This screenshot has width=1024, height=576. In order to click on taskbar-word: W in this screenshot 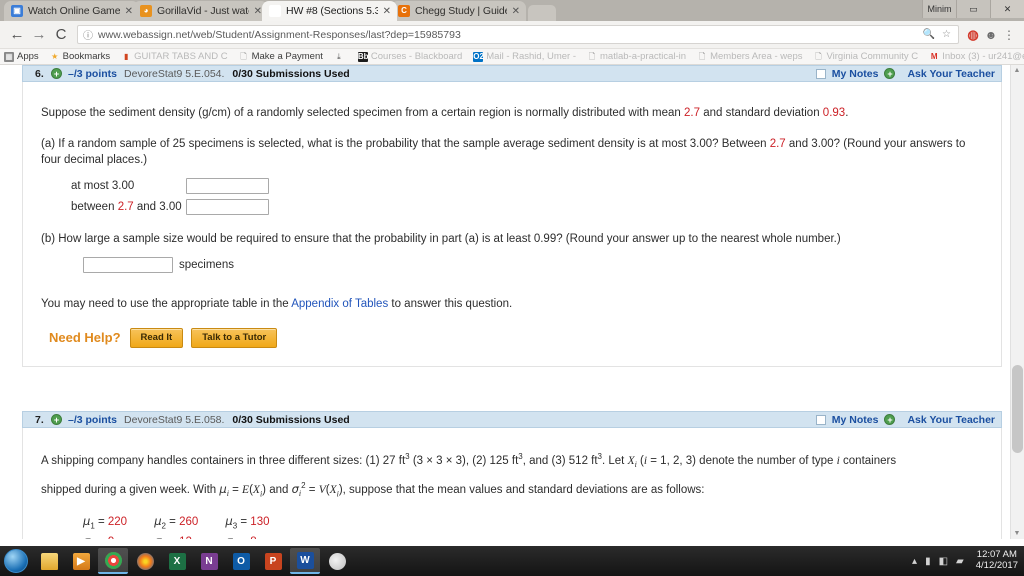, I will do `click(305, 561)`.